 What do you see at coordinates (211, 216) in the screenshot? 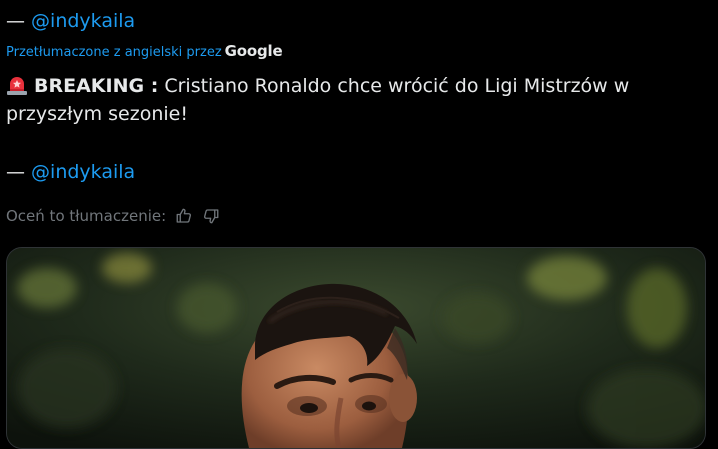
I see `thumbs-down-icon` at bounding box center [211, 216].